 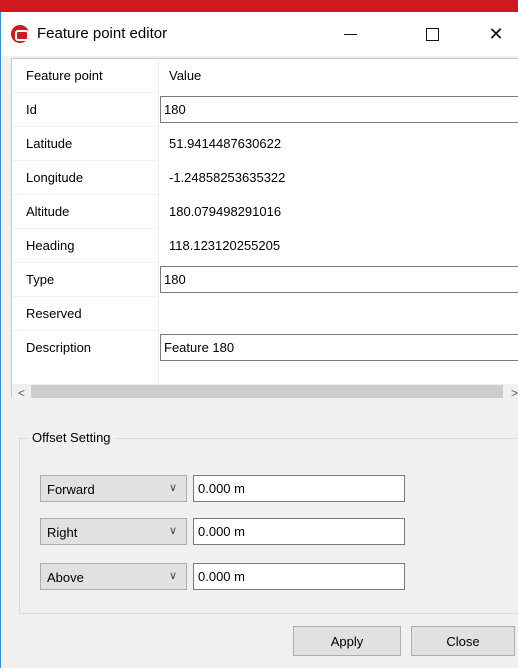 I want to click on grid-row-latitude: Latitude 51.9414487630622, so click(x=265, y=144).